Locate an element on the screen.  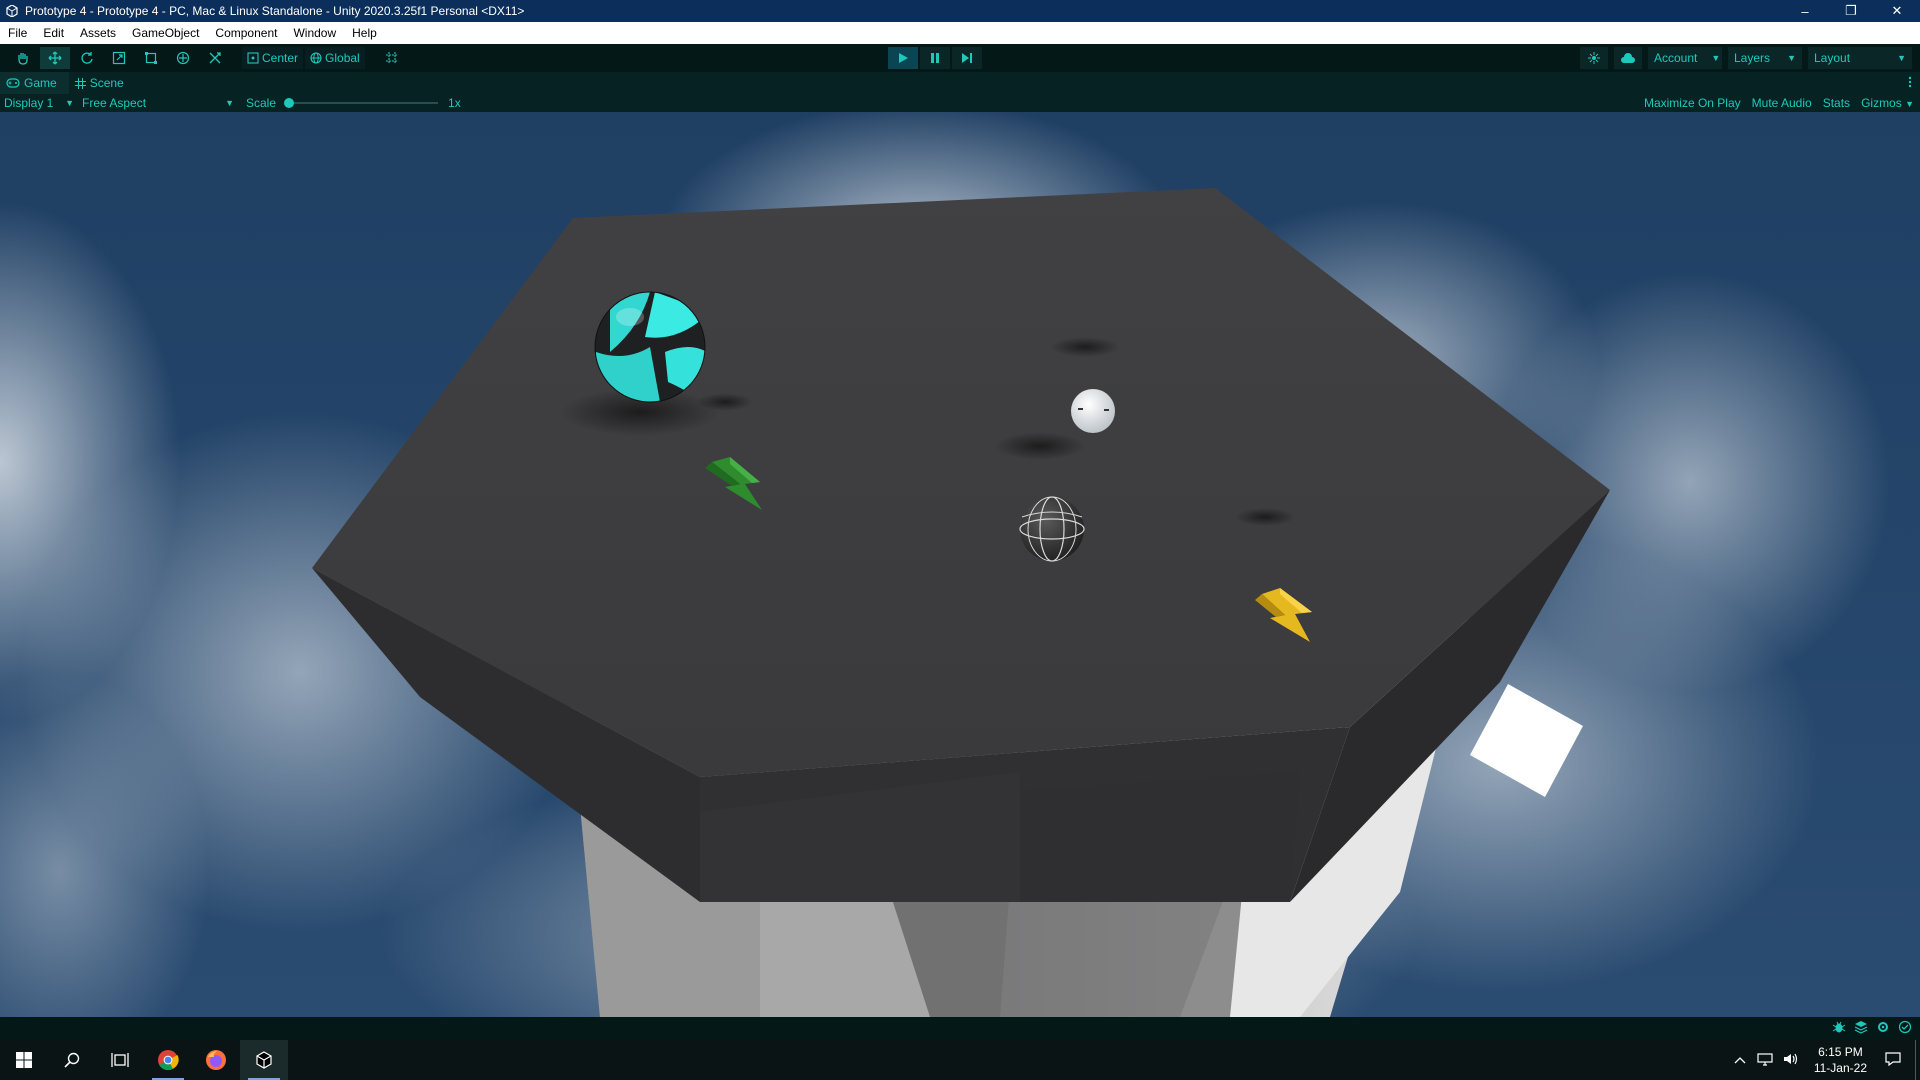
tab-scene: Scene is located at coordinates (102, 83).